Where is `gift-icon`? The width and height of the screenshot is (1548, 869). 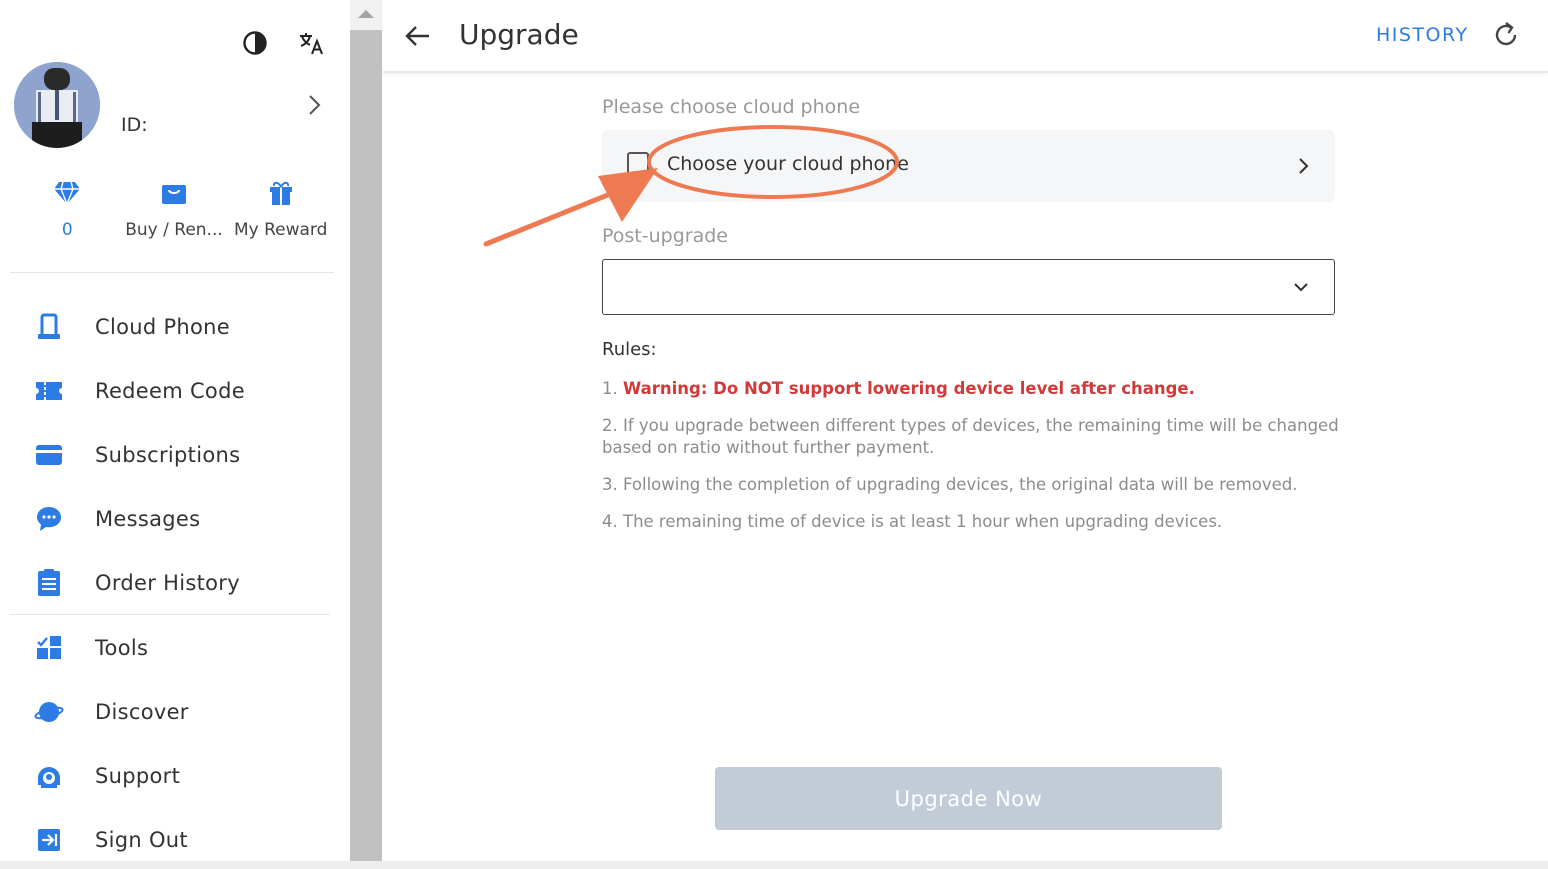 gift-icon is located at coordinates (281, 193).